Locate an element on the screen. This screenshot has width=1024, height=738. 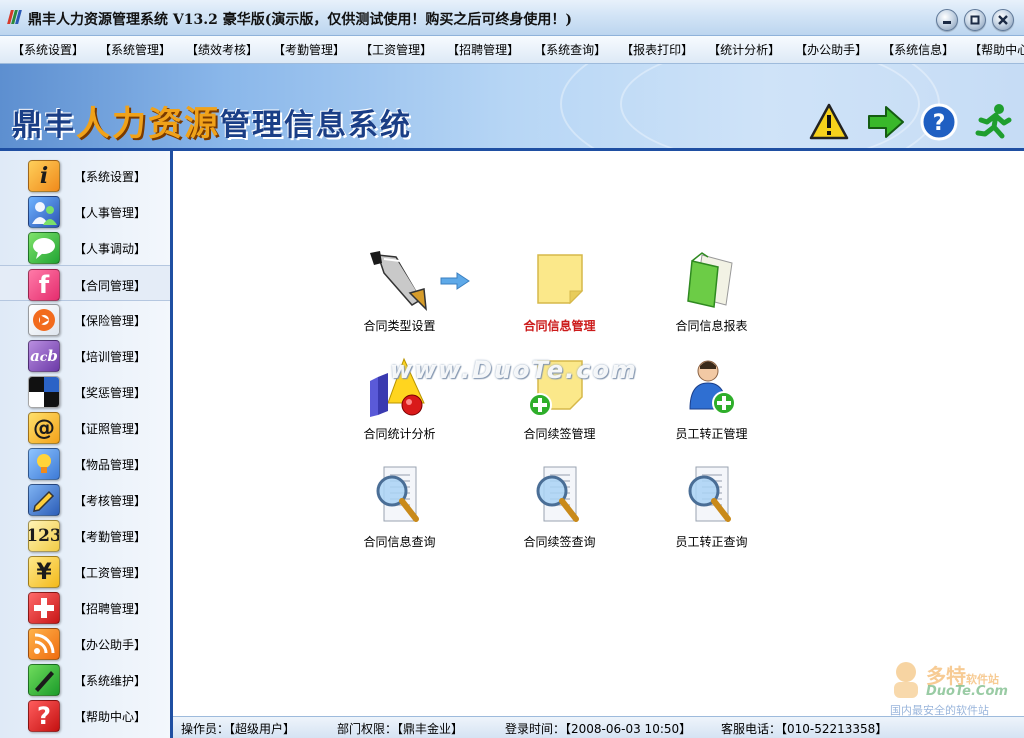
minimize-icon is located at coordinates (947, 20).